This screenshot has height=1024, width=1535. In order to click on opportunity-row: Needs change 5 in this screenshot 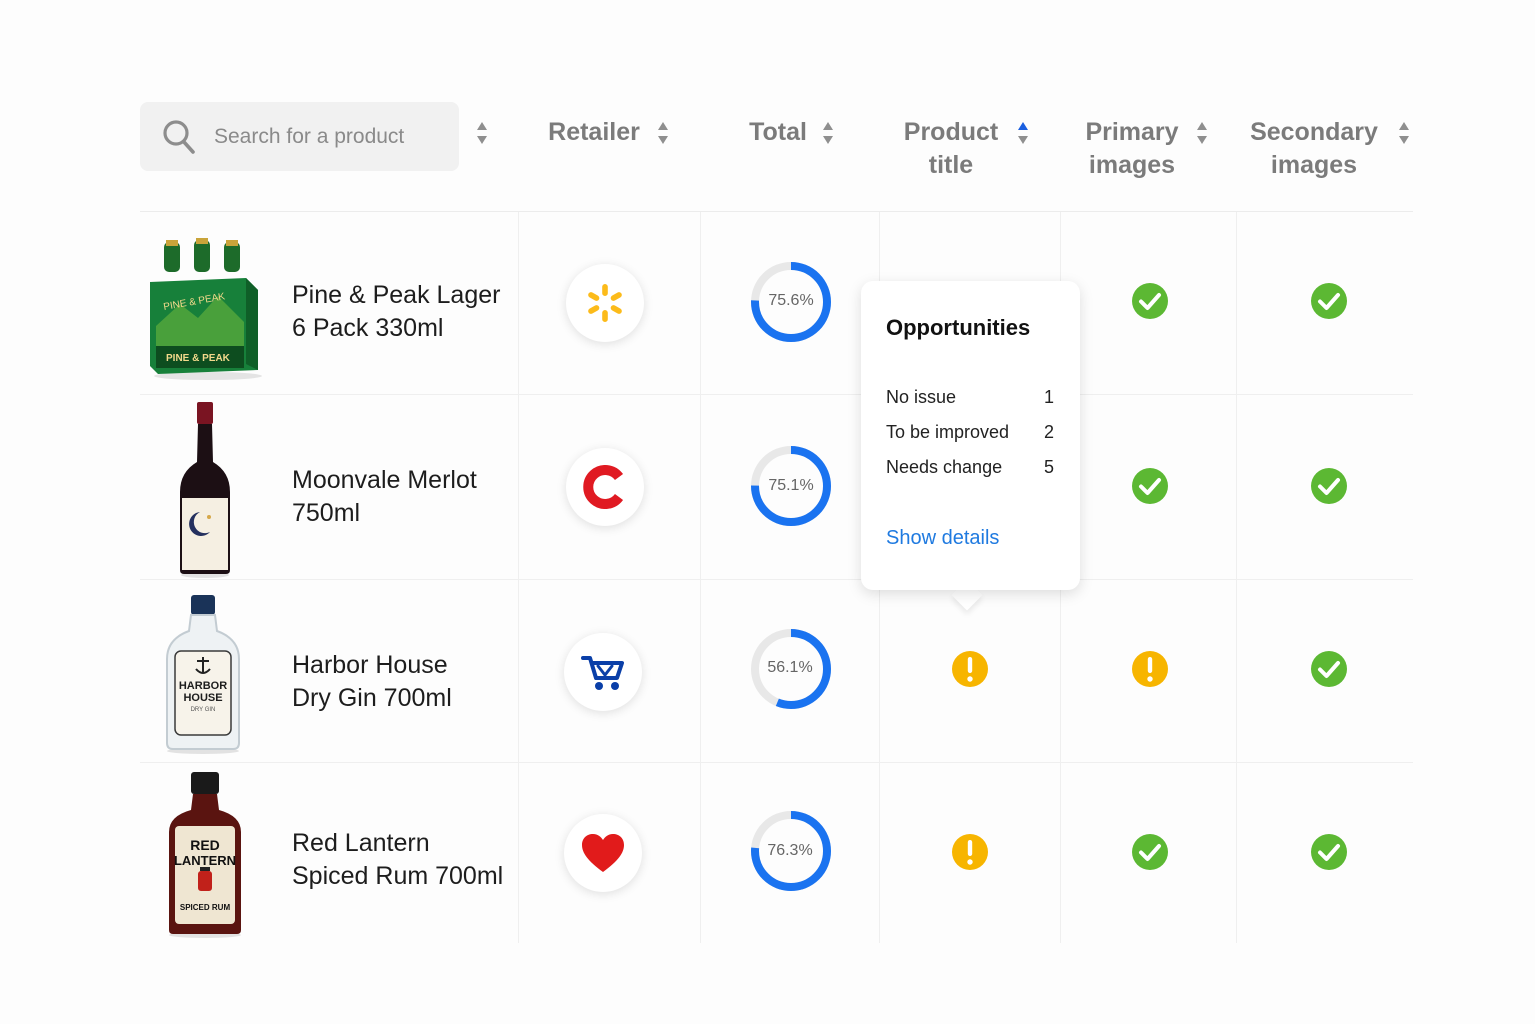, I will do `click(970, 467)`.